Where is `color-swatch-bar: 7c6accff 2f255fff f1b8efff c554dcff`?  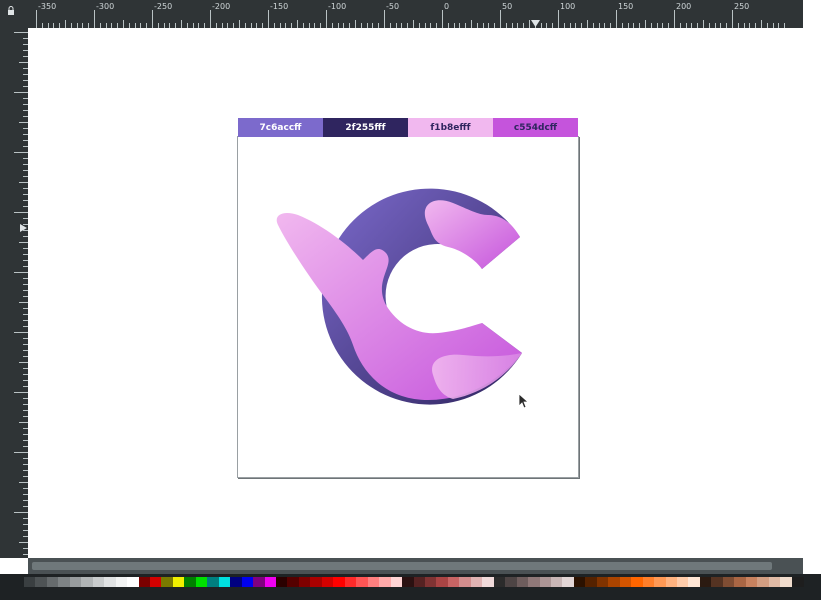 color-swatch-bar: 7c6accff 2f255fff f1b8efff c554dcff is located at coordinates (408, 127).